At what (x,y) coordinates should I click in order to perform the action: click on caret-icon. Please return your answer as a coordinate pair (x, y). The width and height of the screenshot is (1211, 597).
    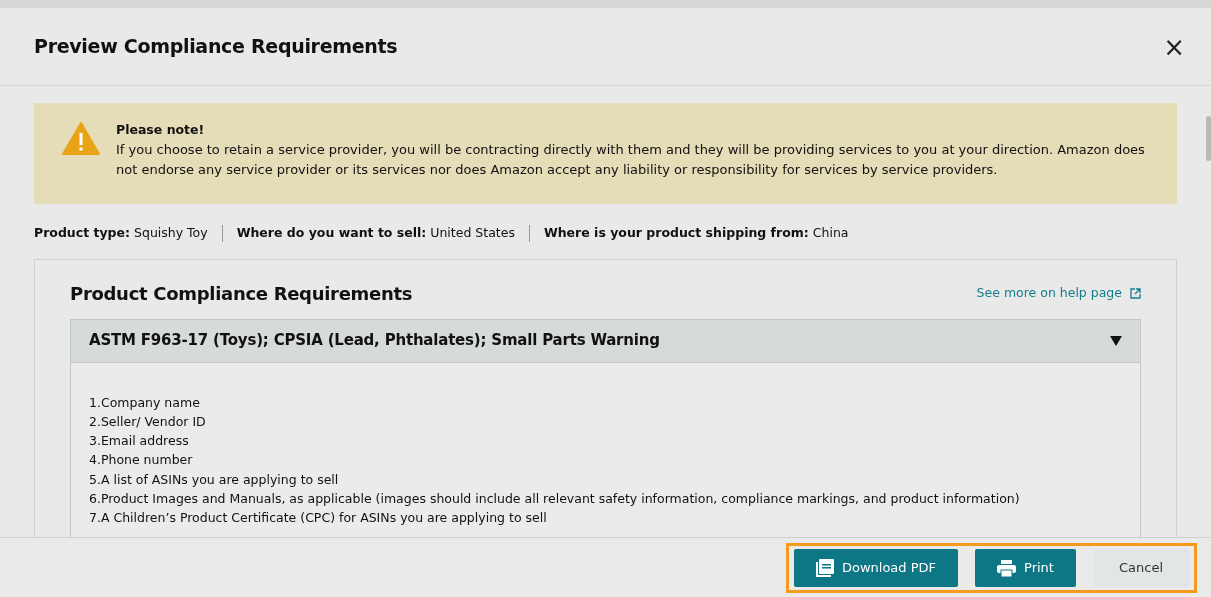
    Looking at the image, I should click on (1116, 340).